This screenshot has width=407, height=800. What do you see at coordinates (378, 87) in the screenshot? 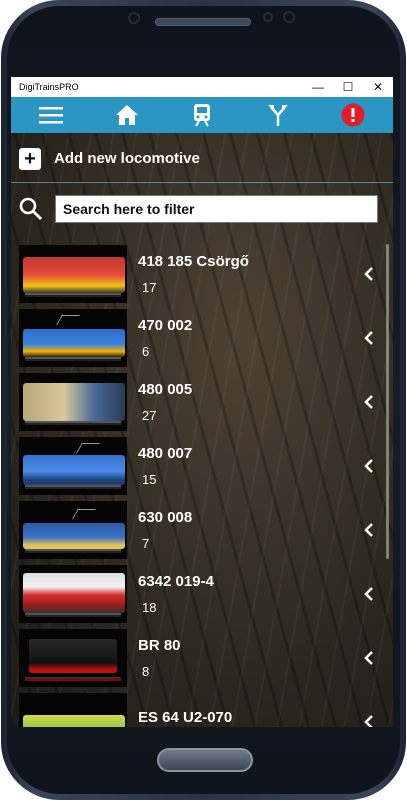
I see `close-icon: ✕` at bounding box center [378, 87].